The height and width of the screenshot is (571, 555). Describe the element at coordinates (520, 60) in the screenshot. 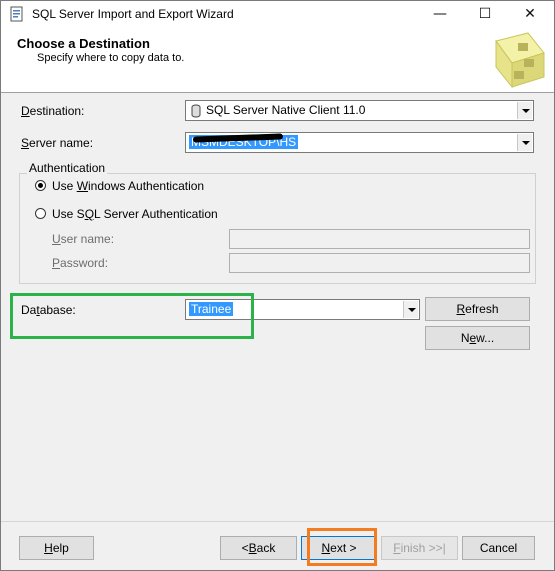

I see `header-wizard-graphic` at that location.